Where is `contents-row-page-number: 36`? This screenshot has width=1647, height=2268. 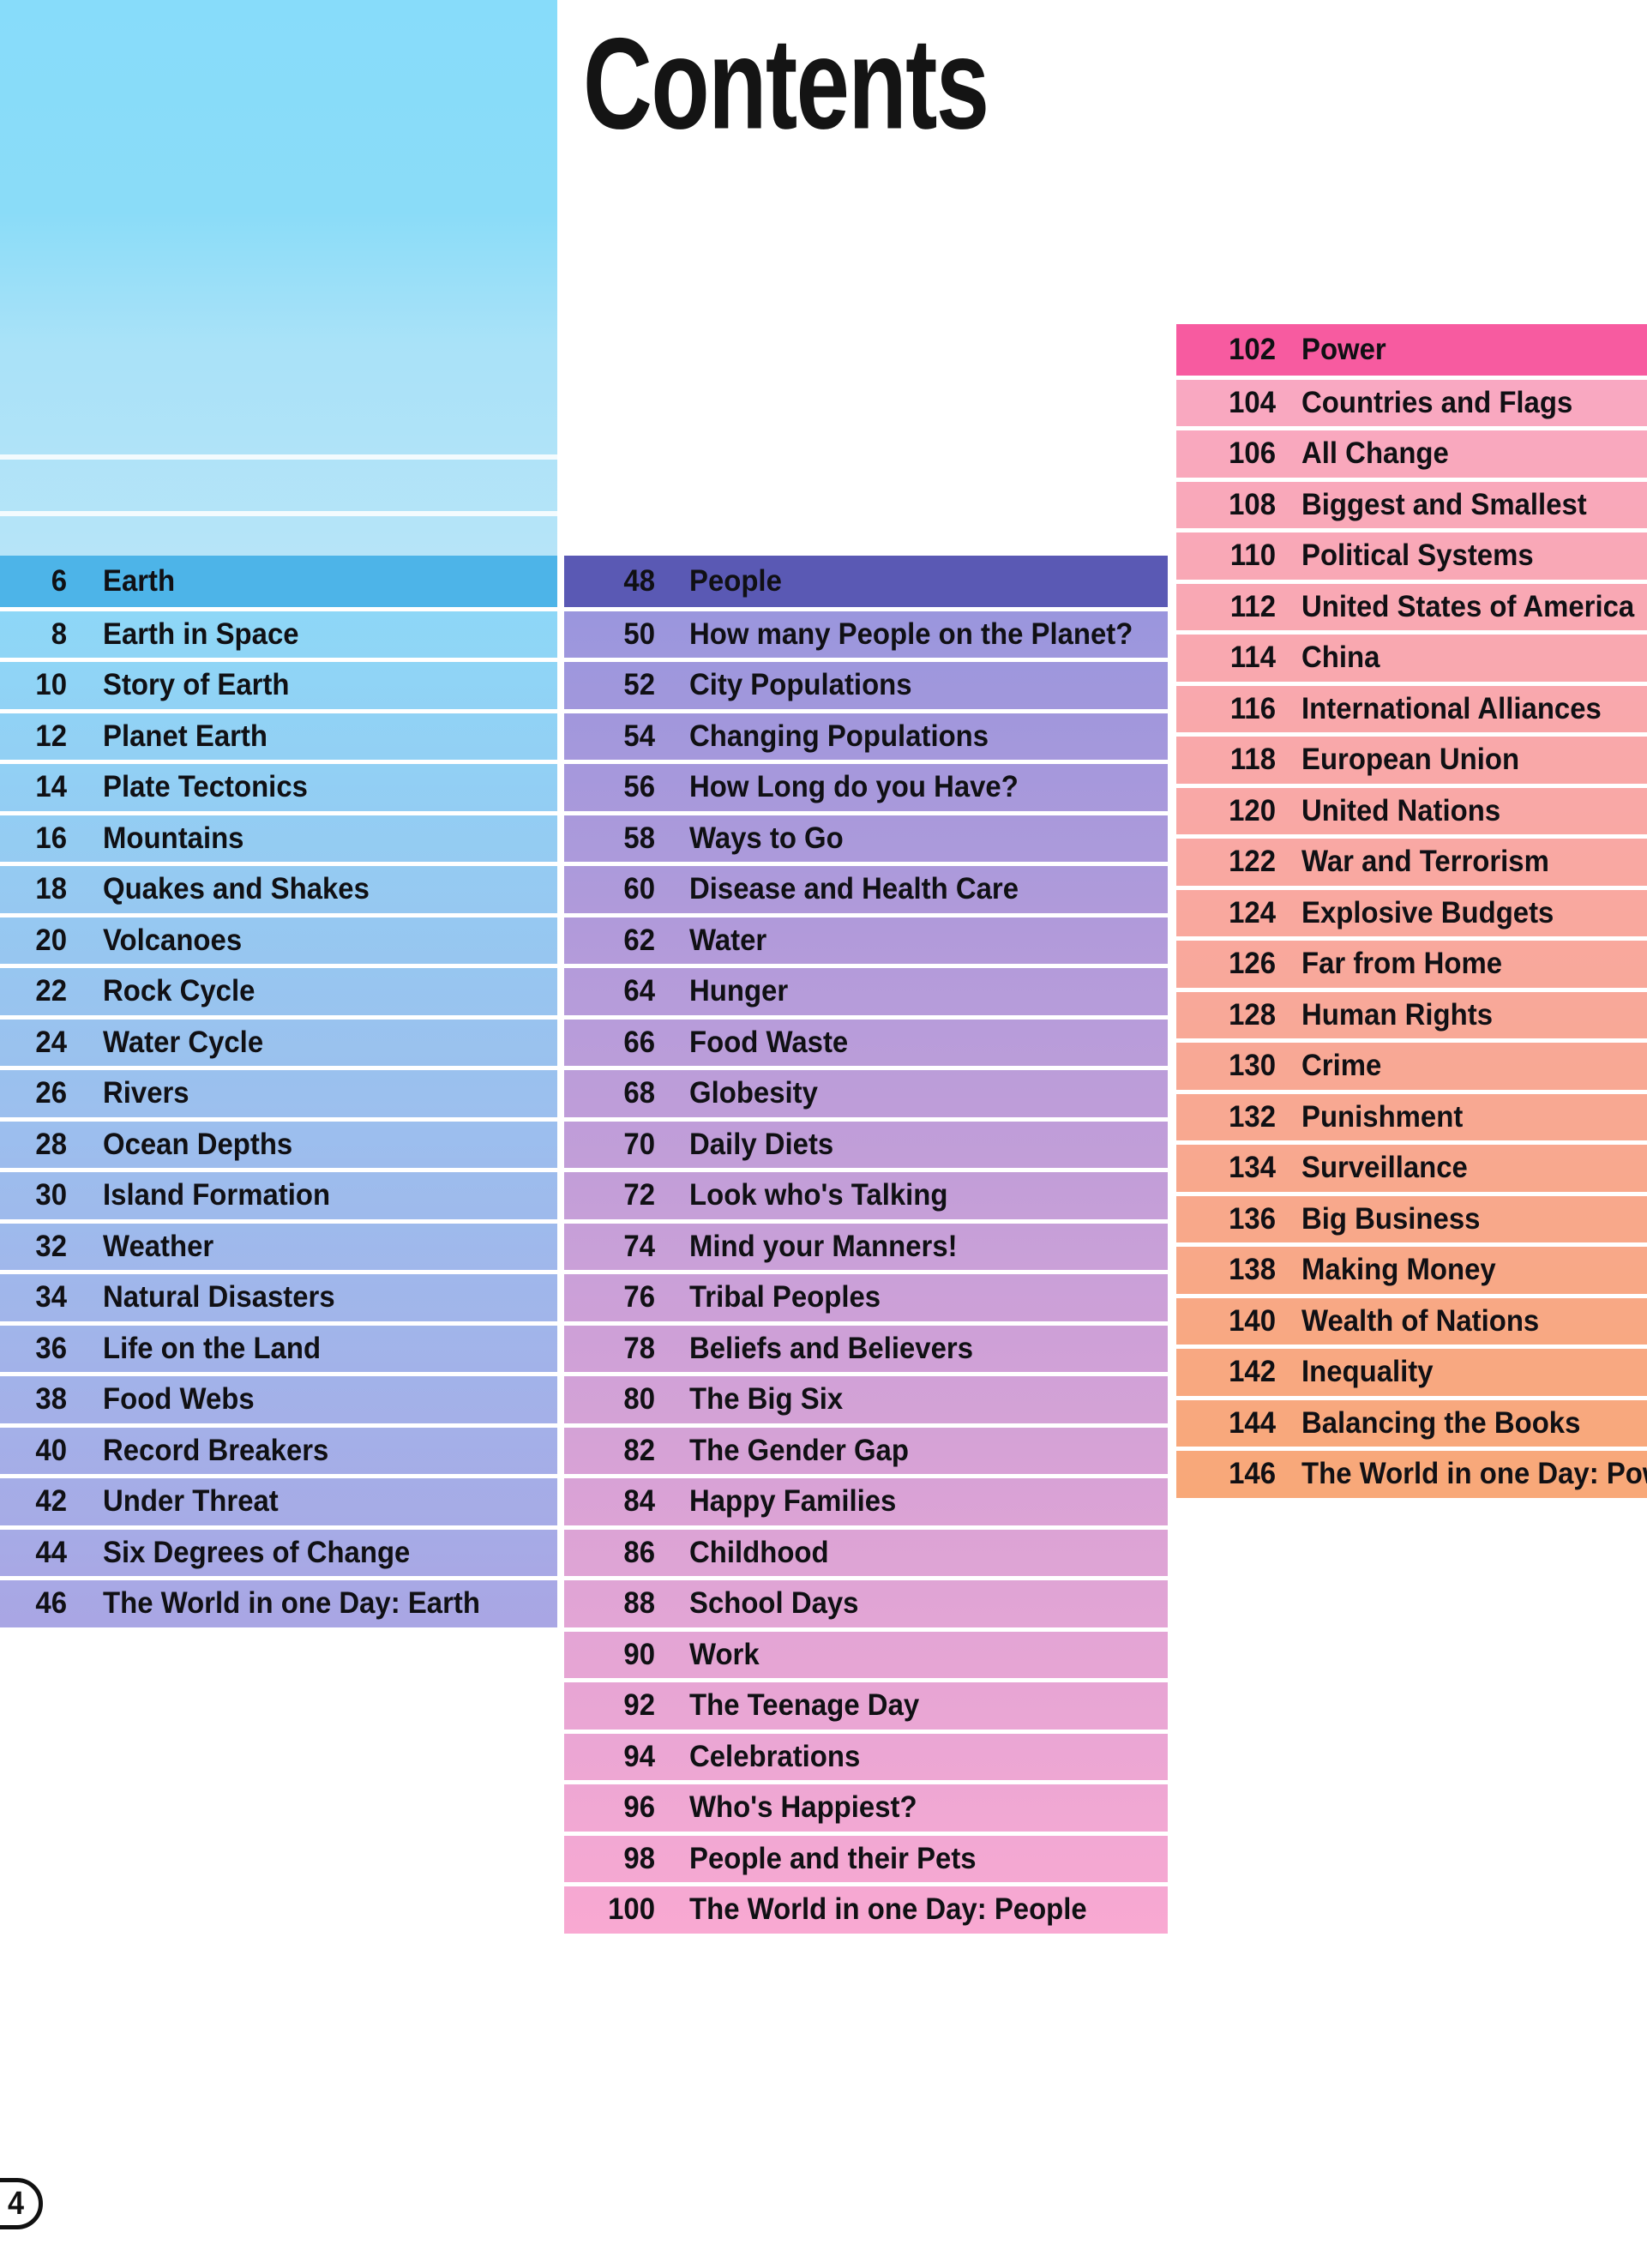 contents-row-page-number: 36 is located at coordinates (51, 1348).